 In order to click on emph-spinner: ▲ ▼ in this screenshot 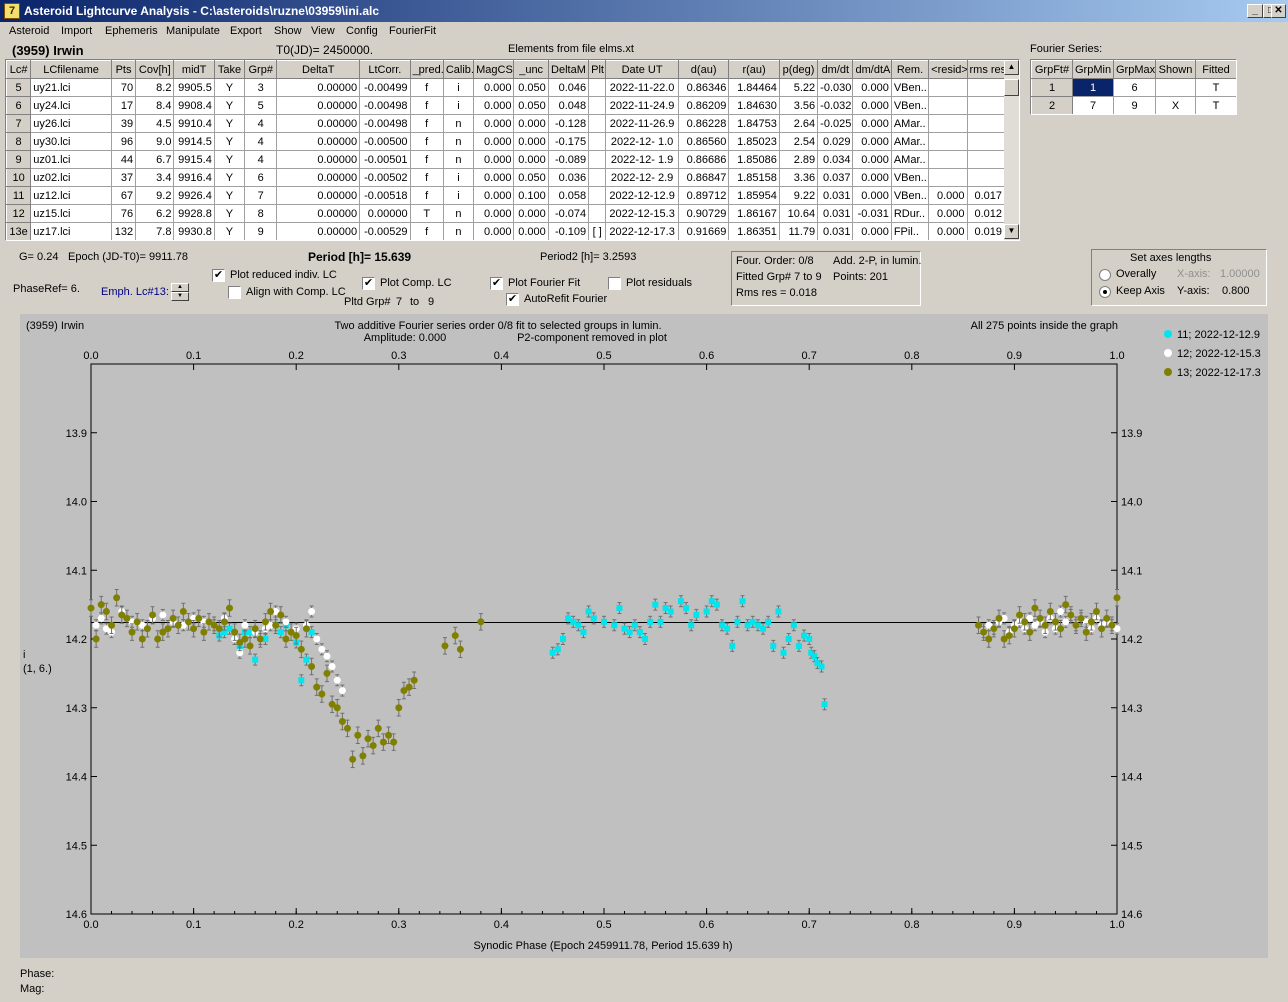, I will do `click(180, 292)`.